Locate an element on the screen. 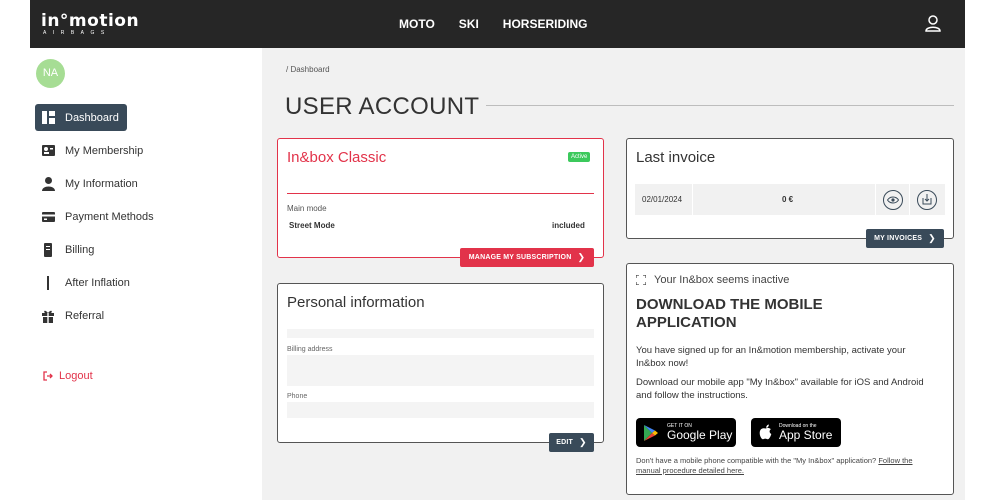 The width and height of the screenshot is (1000, 500). personal-information-title: Personal information is located at coordinates (356, 302).